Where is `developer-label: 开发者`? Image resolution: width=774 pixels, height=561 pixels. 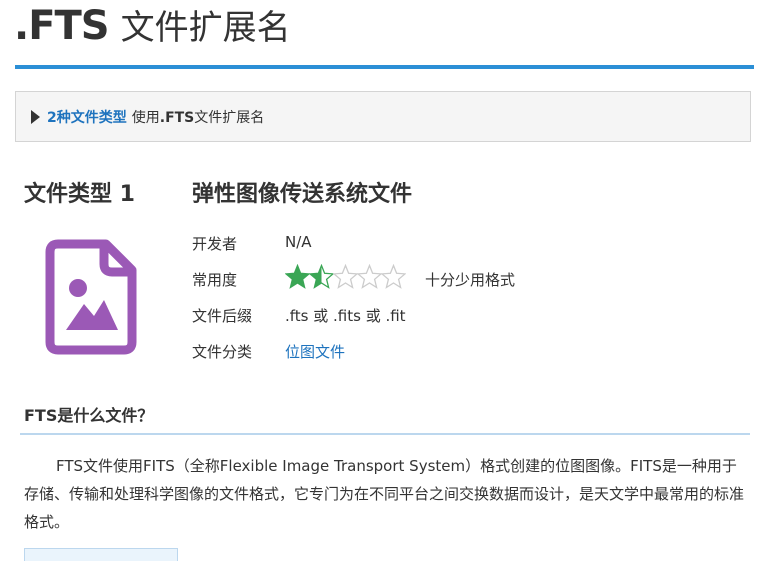 developer-label: 开发者 is located at coordinates (215, 244).